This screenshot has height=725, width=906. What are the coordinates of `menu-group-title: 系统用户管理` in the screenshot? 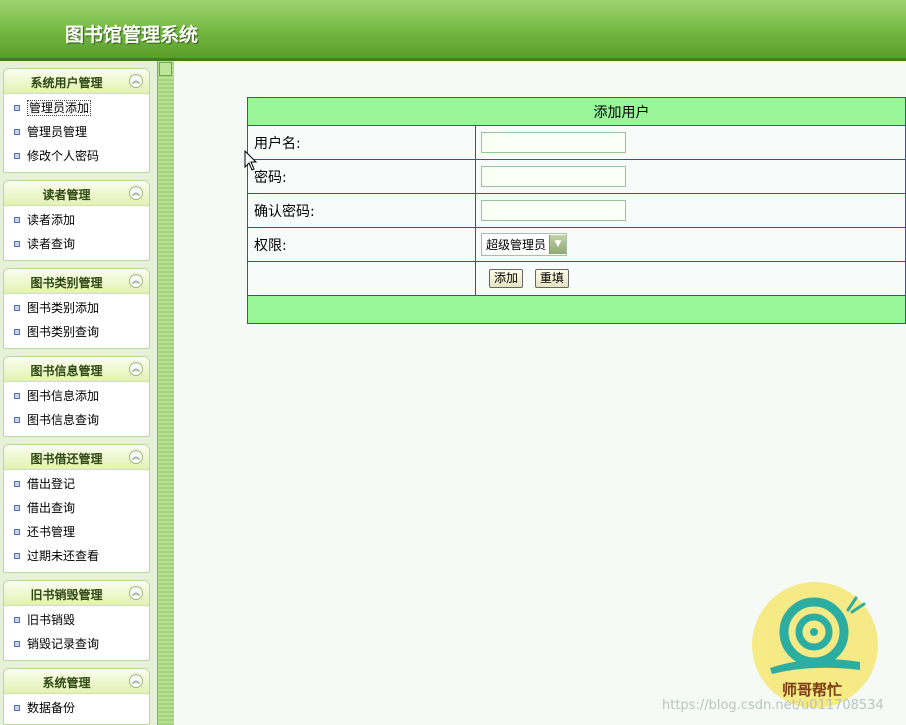 It's located at (66, 83).